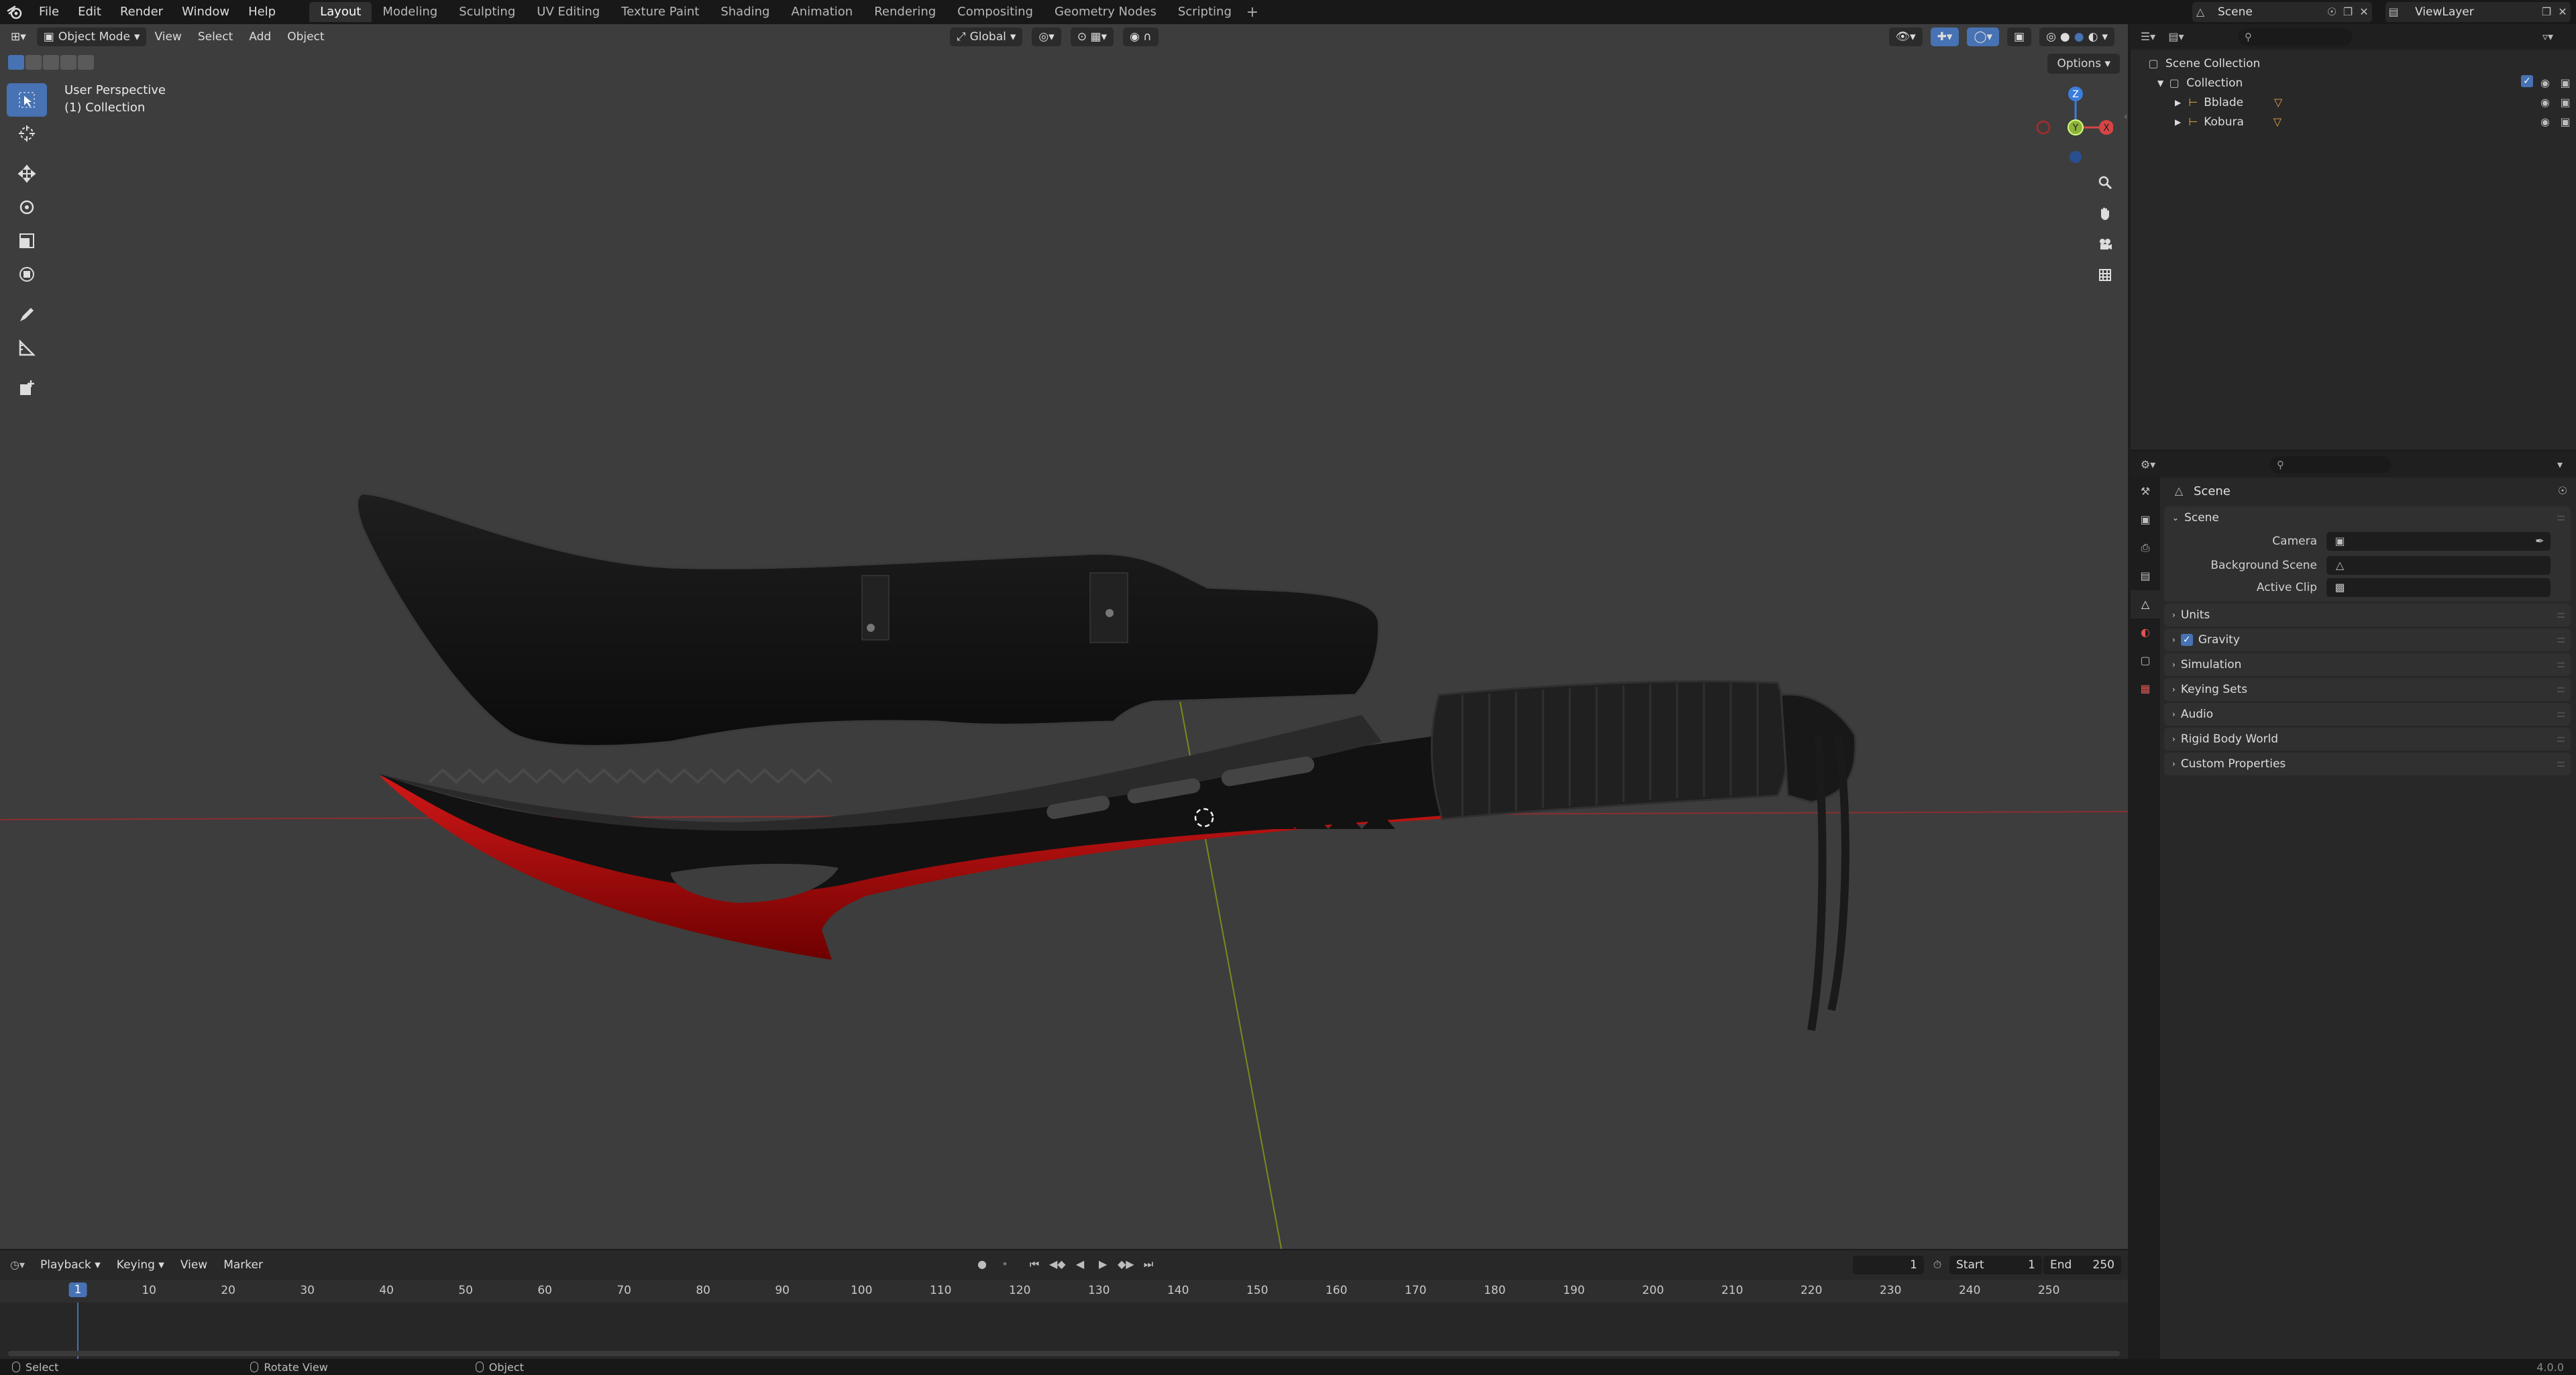 Image resolution: width=2576 pixels, height=1375 pixels. What do you see at coordinates (2367, 518) in the screenshot?
I see `scene-section-header: ⌄ Scene ::::` at bounding box center [2367, 518].